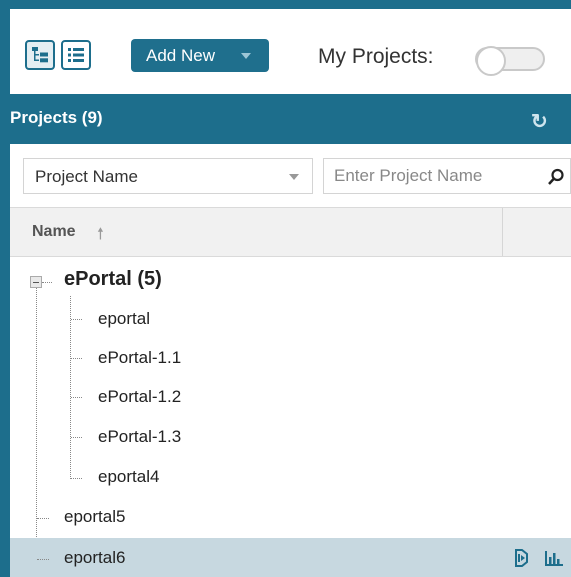  I want to click on refresh-icon: ↻, so click(539, 121).